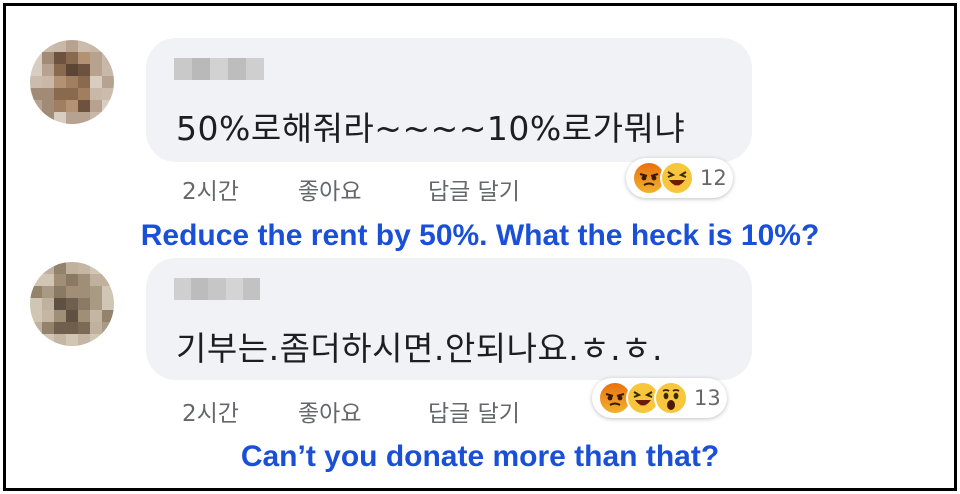 Image resolution: width=960 pixels, height=494 pixels. What do you see at coordinates (713, 178) in the screenshot?
I see `reaction-count: 12` at bounding box center [713, 178].